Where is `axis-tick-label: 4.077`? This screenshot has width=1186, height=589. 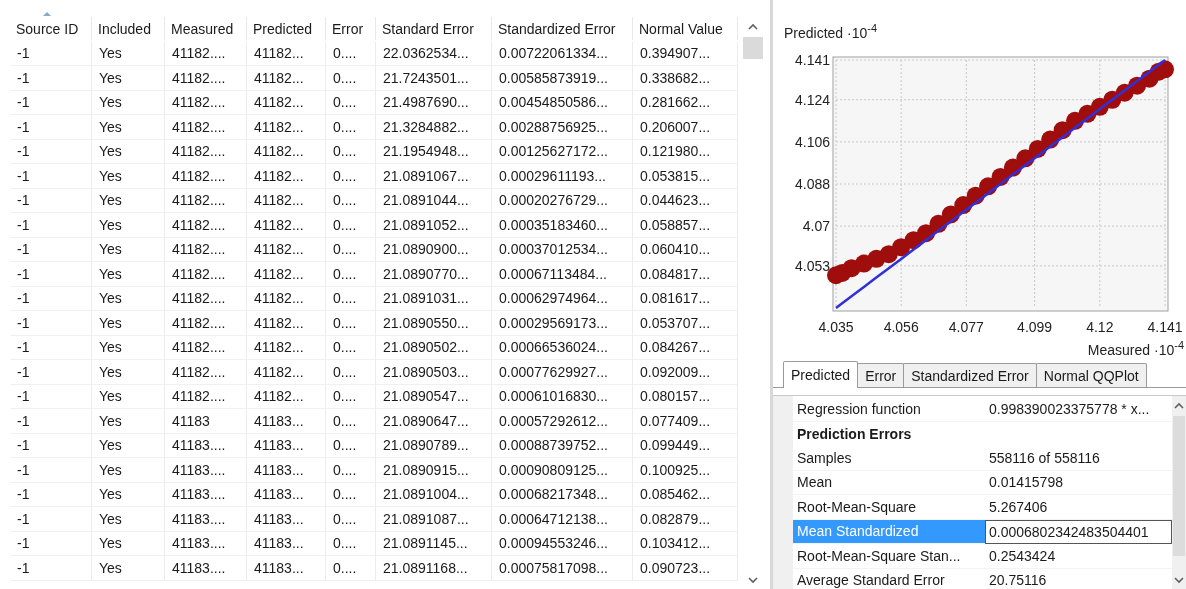 axis-tick-label: 4.077 is located at coordinates (966, 327).